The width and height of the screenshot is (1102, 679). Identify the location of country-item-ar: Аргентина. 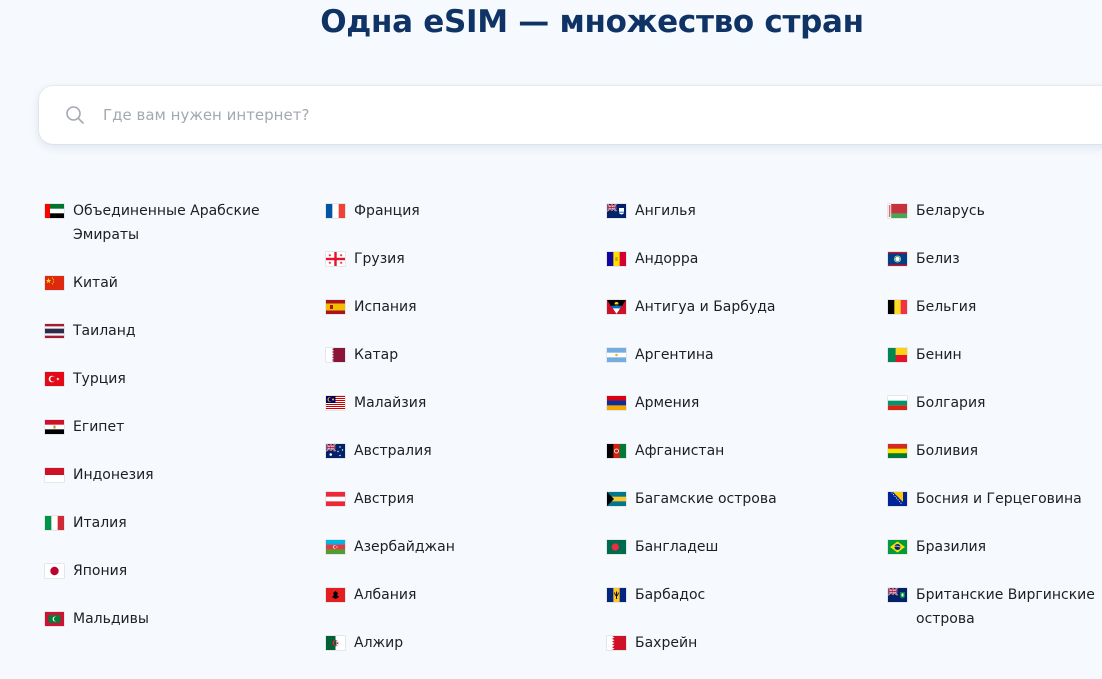
(732, 355).